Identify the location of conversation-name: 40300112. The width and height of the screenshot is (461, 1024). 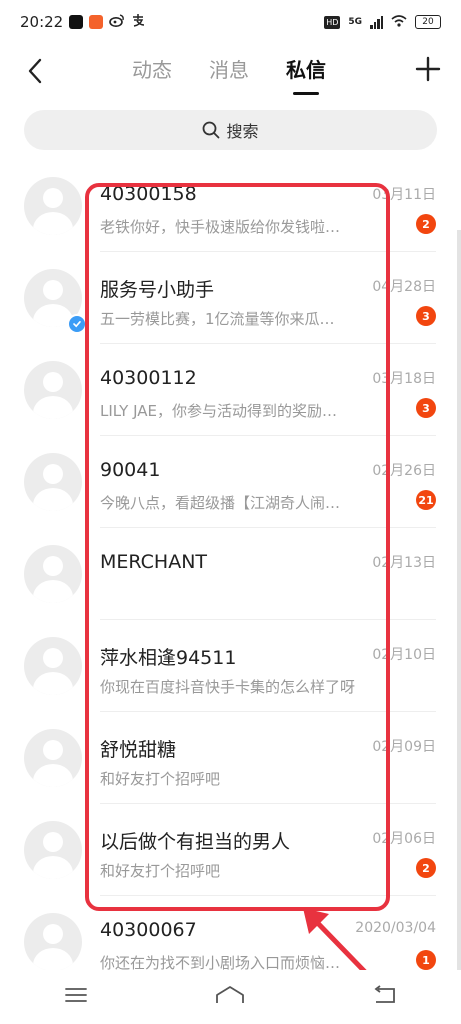
(148, 378).